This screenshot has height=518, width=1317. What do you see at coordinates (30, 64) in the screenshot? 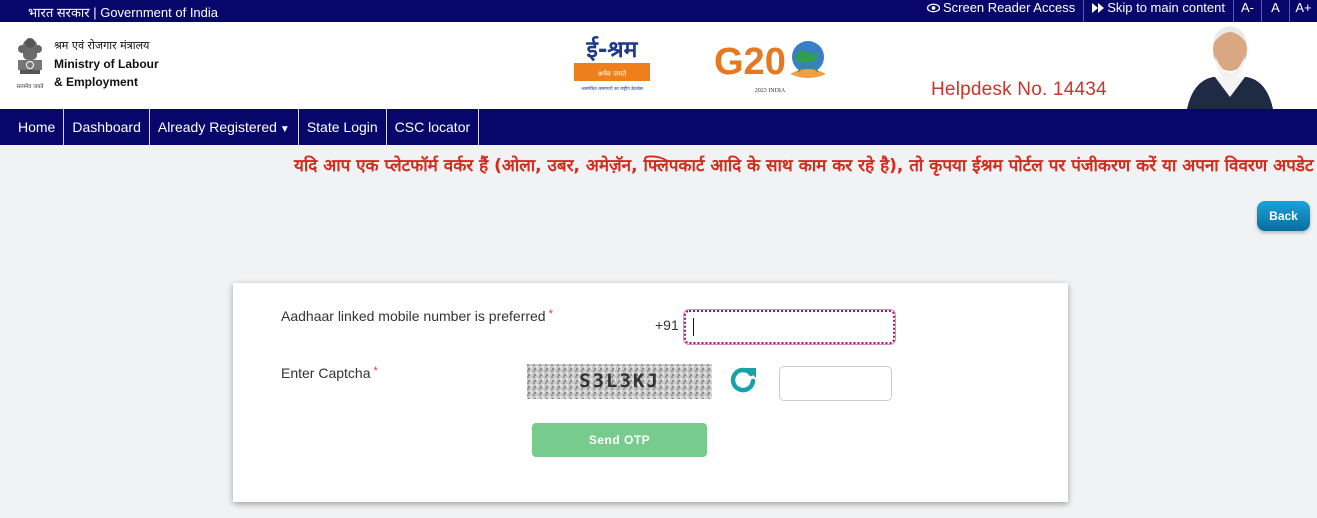
I see `national-emblem-icon: सत्यमेव जयते` at bounding box center [30, 64].